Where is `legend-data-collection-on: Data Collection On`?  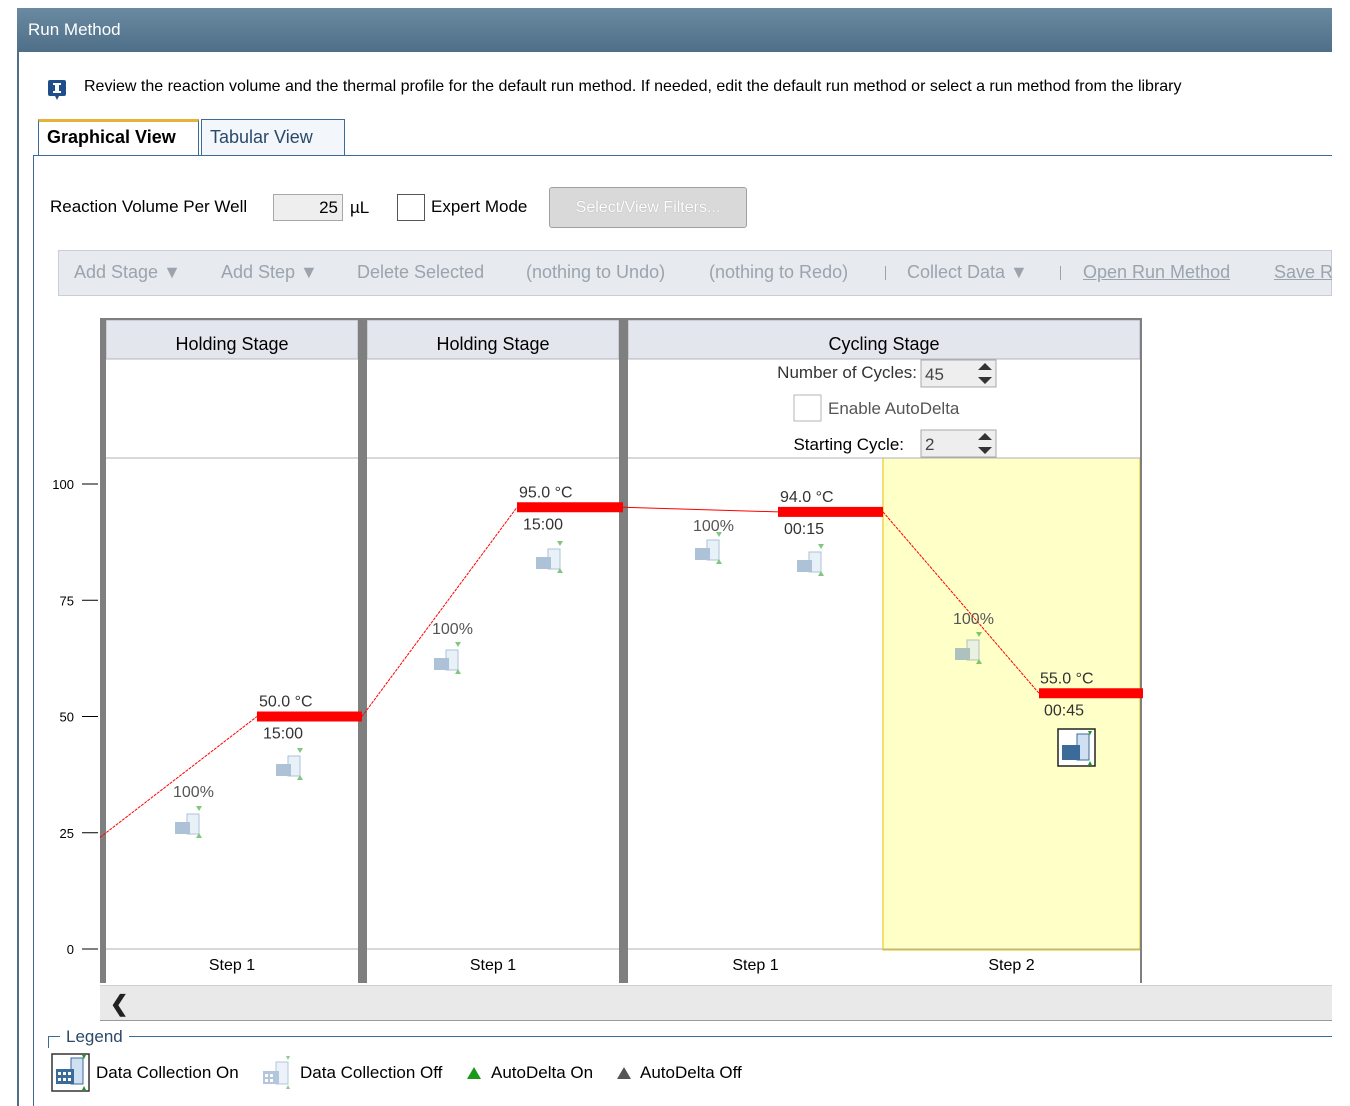 legend-data-collection-on: Data Collection On is located at coordinates (167, 1072).